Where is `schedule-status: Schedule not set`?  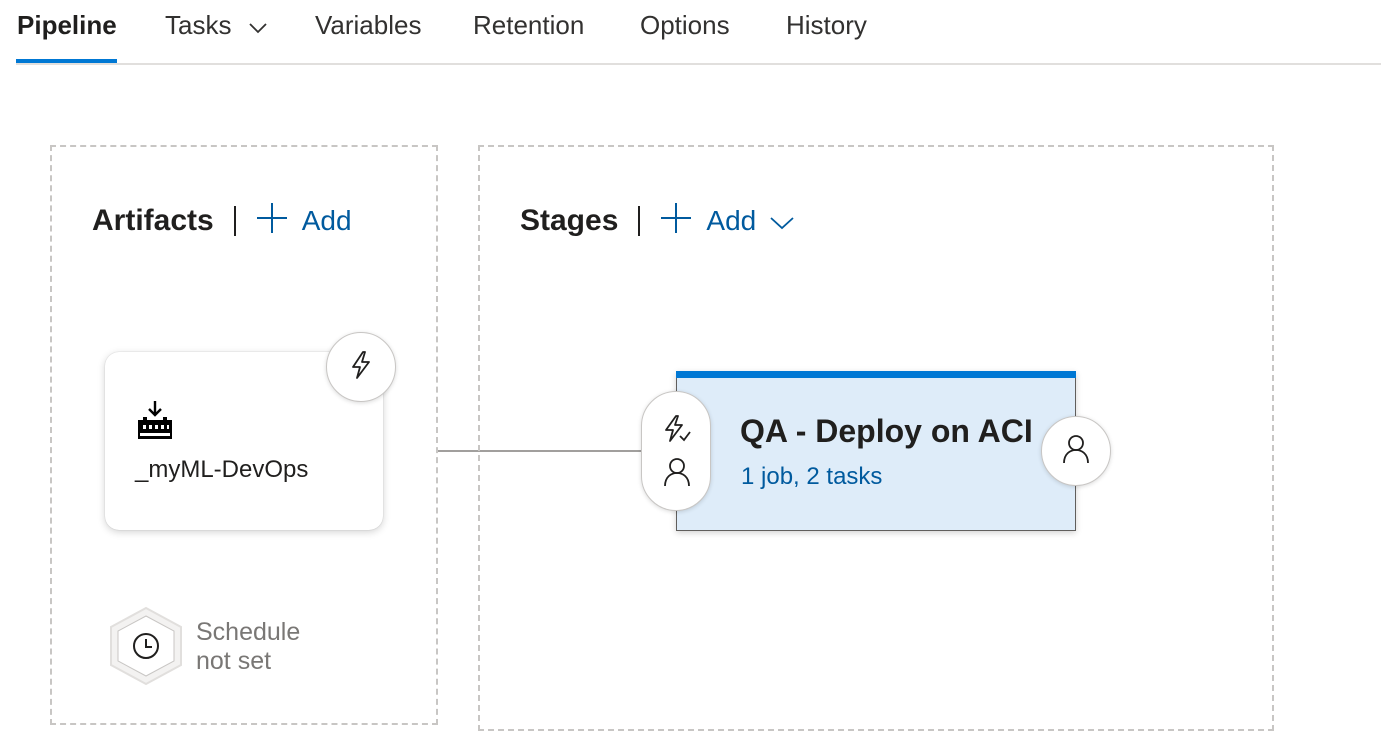
schedule-status: Schedule not set is located at coordinates (248, 647).